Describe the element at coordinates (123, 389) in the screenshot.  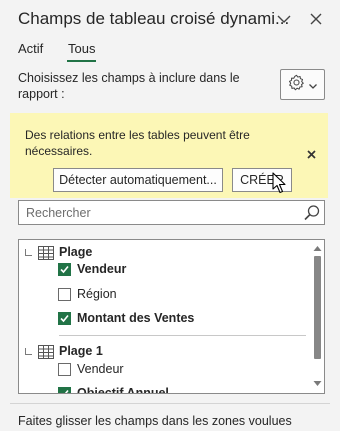
I see `field-label-objectif-annuel: Objectif Annuel` at that location.